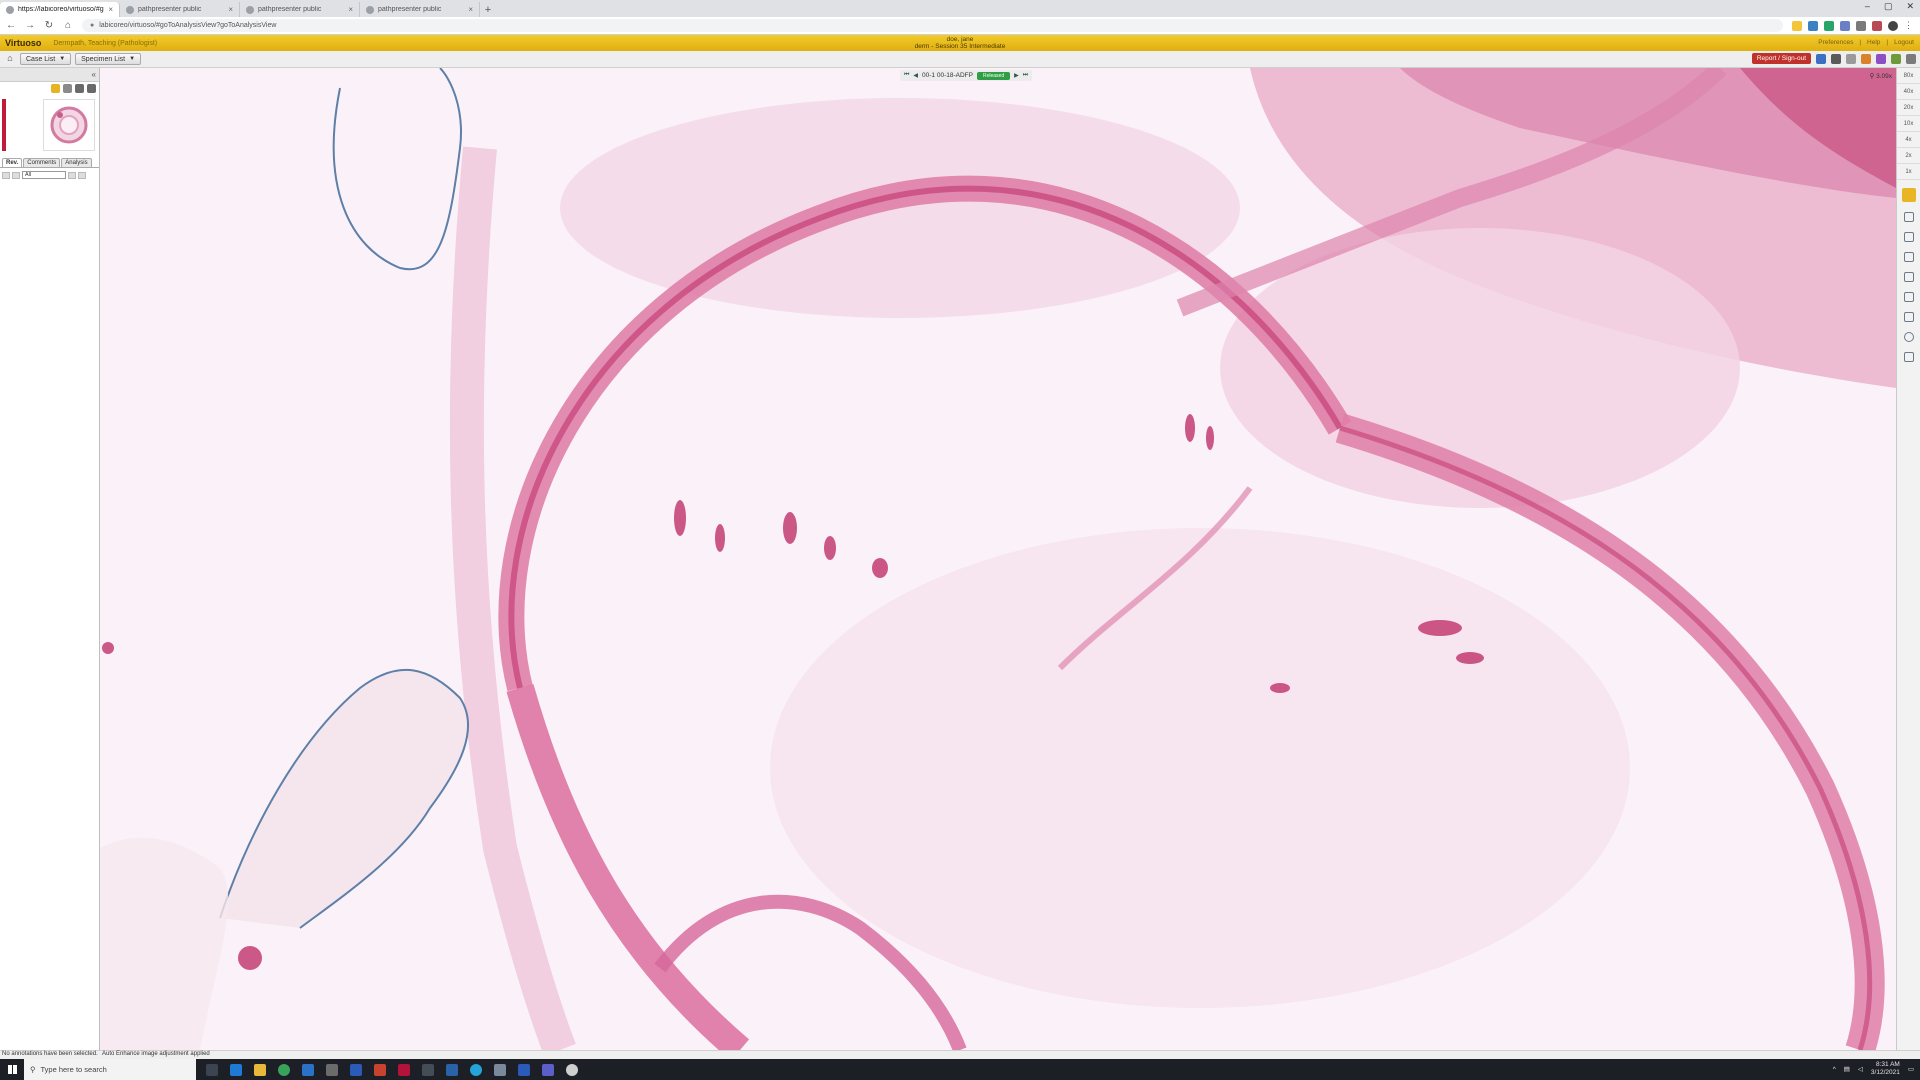 The width and height of the screenshot is (1920, 1080). Describe the element at coordinates (1896, 58) in the screenshot. I see `grid-icon` at that location.